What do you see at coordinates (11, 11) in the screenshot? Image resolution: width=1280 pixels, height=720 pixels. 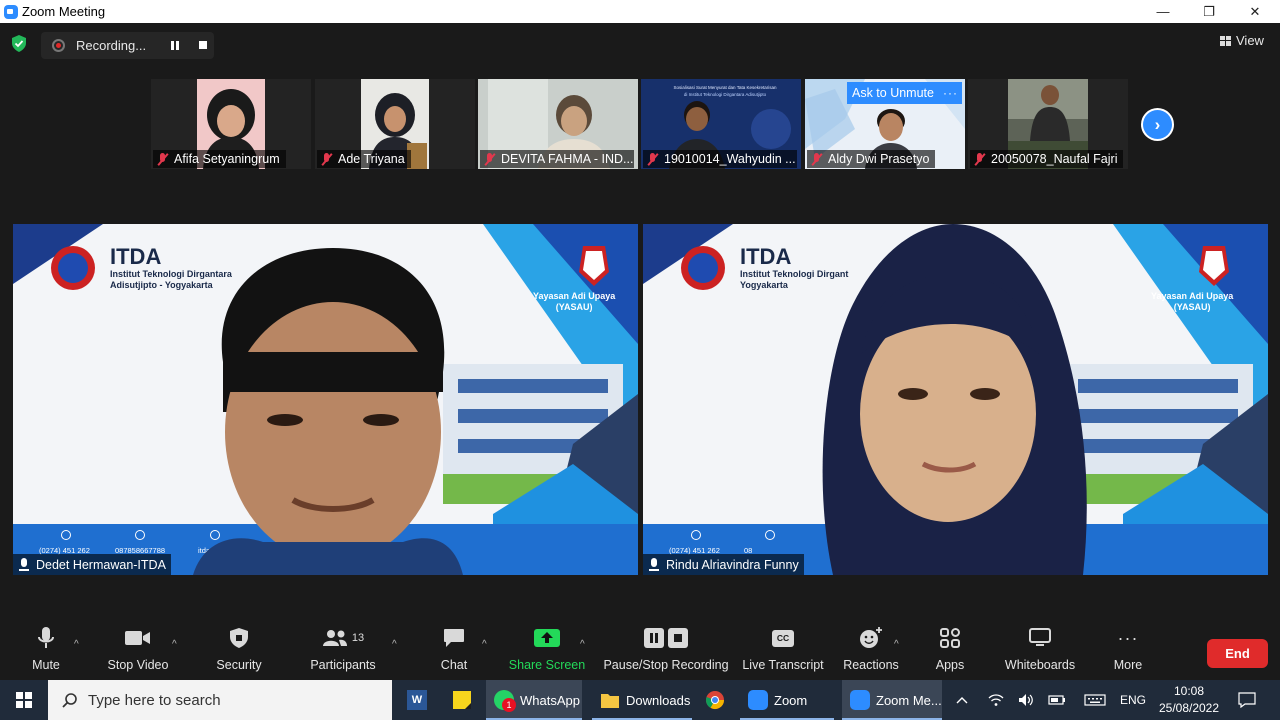 I see `zoom-logo-icon` at bounding box center [11, 11].